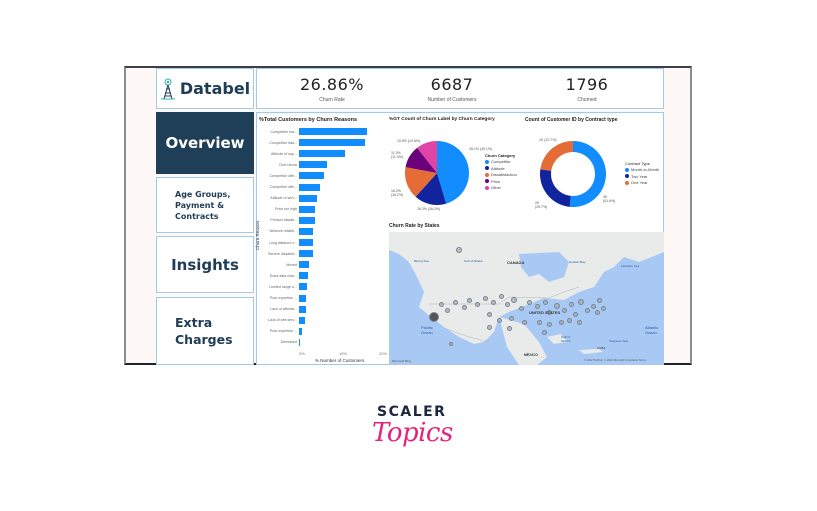 This screenshot has height=511, width=817. What do you see at coordinates (587, 84) in the screenshot?
I see `kpi-value: 1796` at bounding box center [587, 84].